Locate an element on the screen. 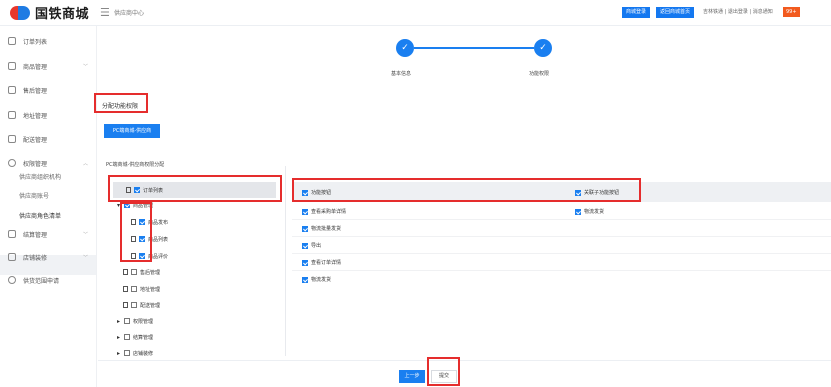 Image resolution: width=831 pixels, height=387 pixels. sidebar-item-supply-range: 供货范围申请 is located at coordinates (48, 280).